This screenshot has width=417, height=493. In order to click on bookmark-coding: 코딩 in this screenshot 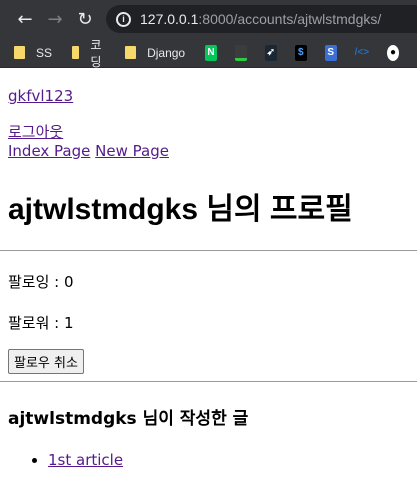, I will do `click(88, 53)`.